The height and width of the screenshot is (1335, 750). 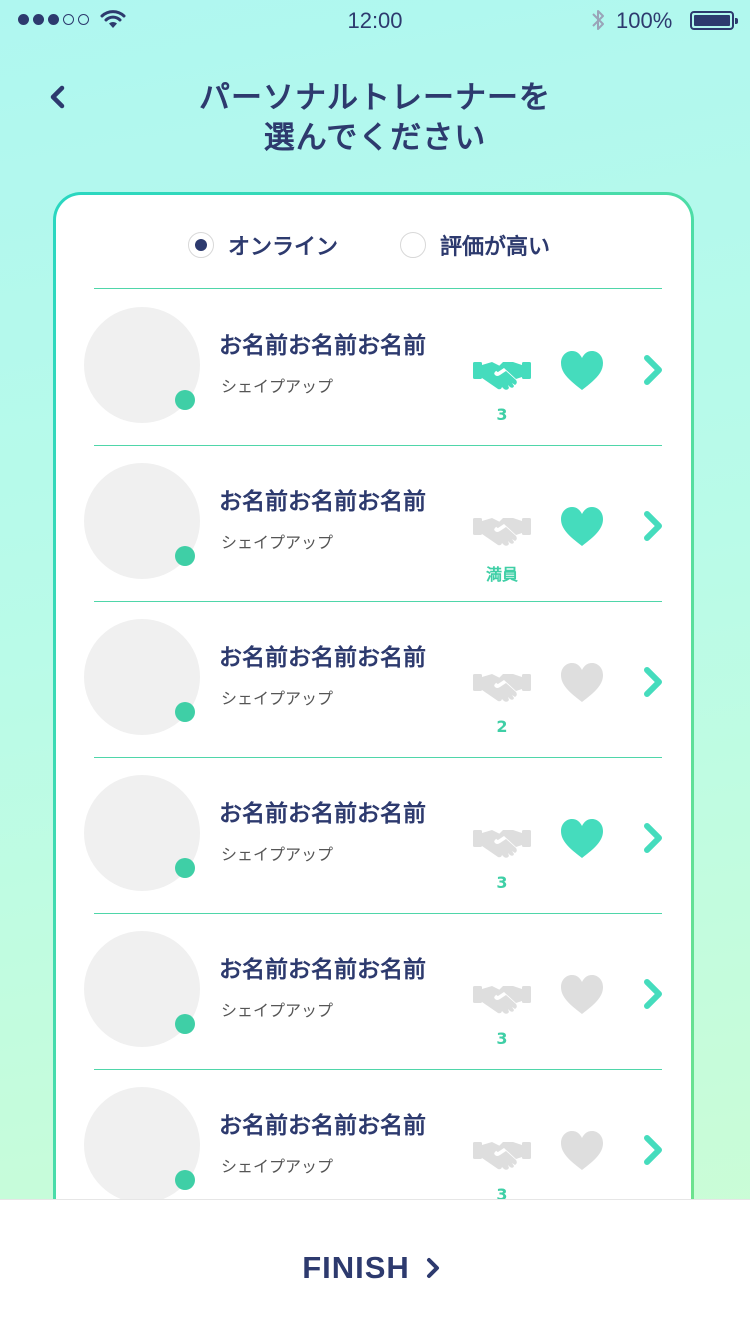 What do you see at coordinates (375, 138) in the screenshot?
I see `page-title-line2: 選んでください` at bounding box center [375, 138].